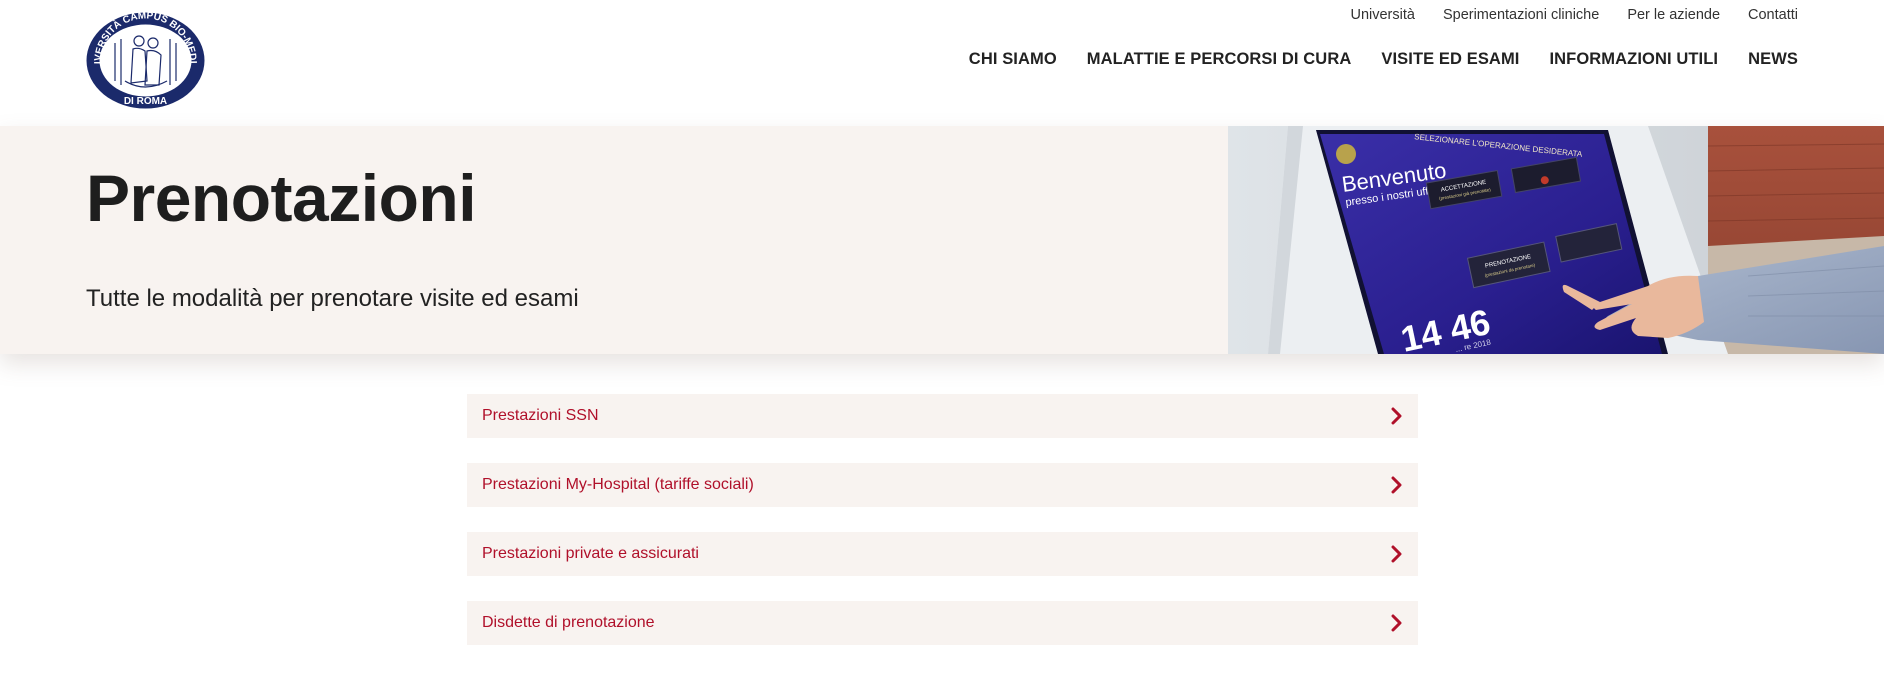 The width and height of the screenshot is (1884, 681). What do you see at coordinates (590, 553) in the screenshot?
I see `link-label: Prestazioni private e assicurati` at bounding box center [590, 553].